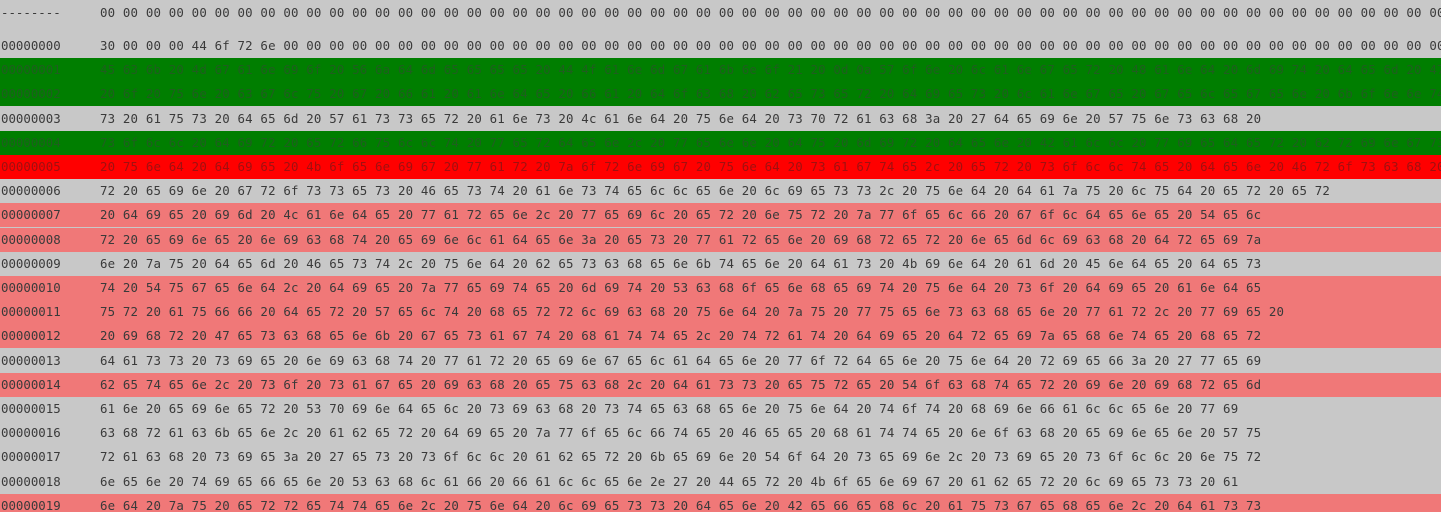 This screenshot has height=512, width=1441. What do you see at coordinates (31, 408) in the screenshot?
I see `row-offset: 00000015` at bounding box center [31, 408].